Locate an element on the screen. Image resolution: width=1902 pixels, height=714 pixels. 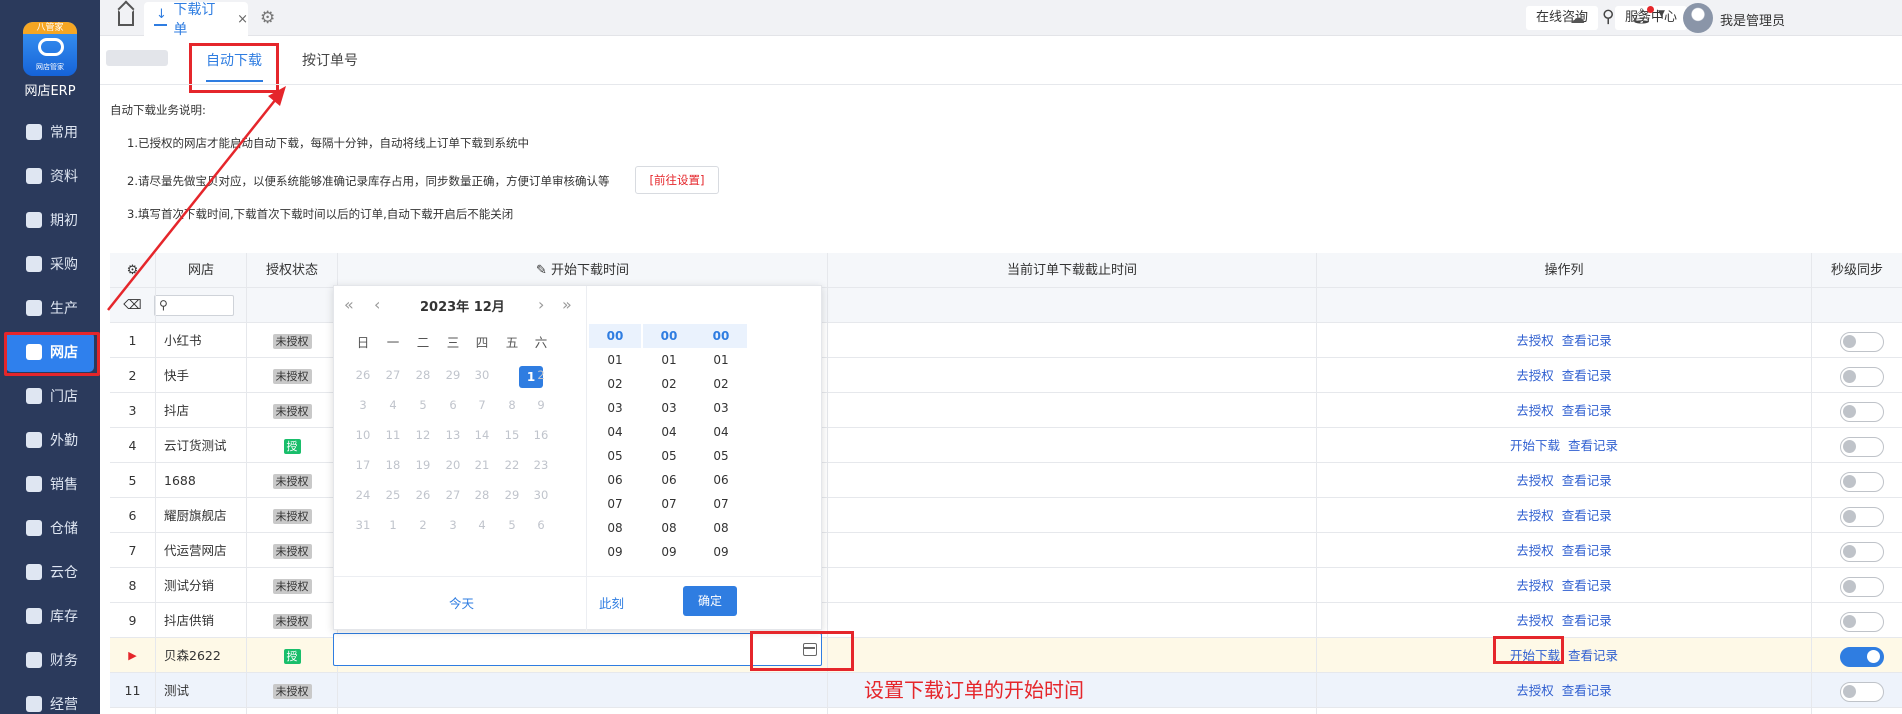
calendar-day: 15 is located at coordinates (512, 435).